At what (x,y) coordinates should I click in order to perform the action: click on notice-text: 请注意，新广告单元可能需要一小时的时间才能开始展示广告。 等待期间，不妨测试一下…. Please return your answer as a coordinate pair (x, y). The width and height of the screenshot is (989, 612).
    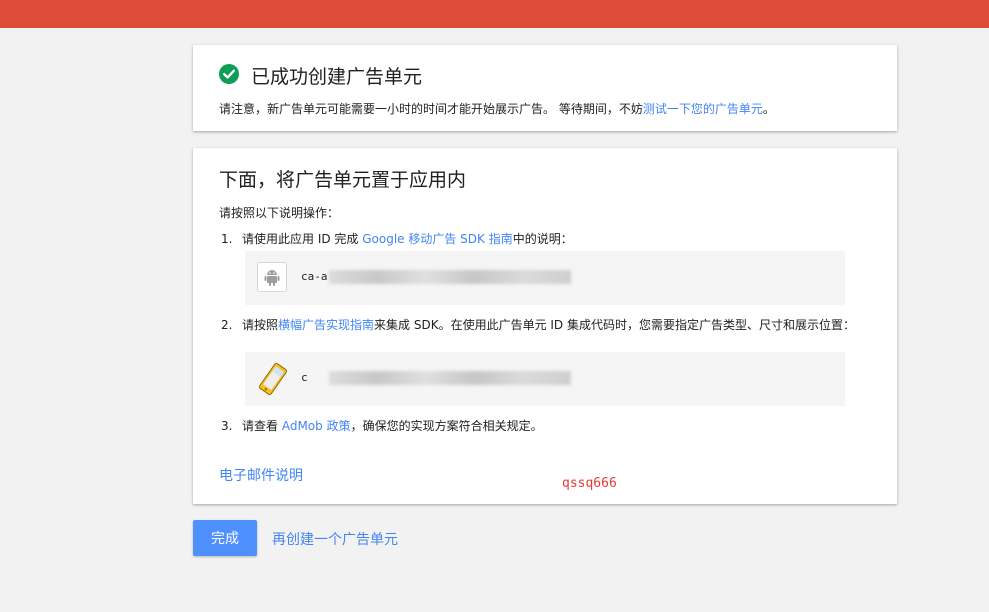
    Looking at the image, I should click on (497, 108).